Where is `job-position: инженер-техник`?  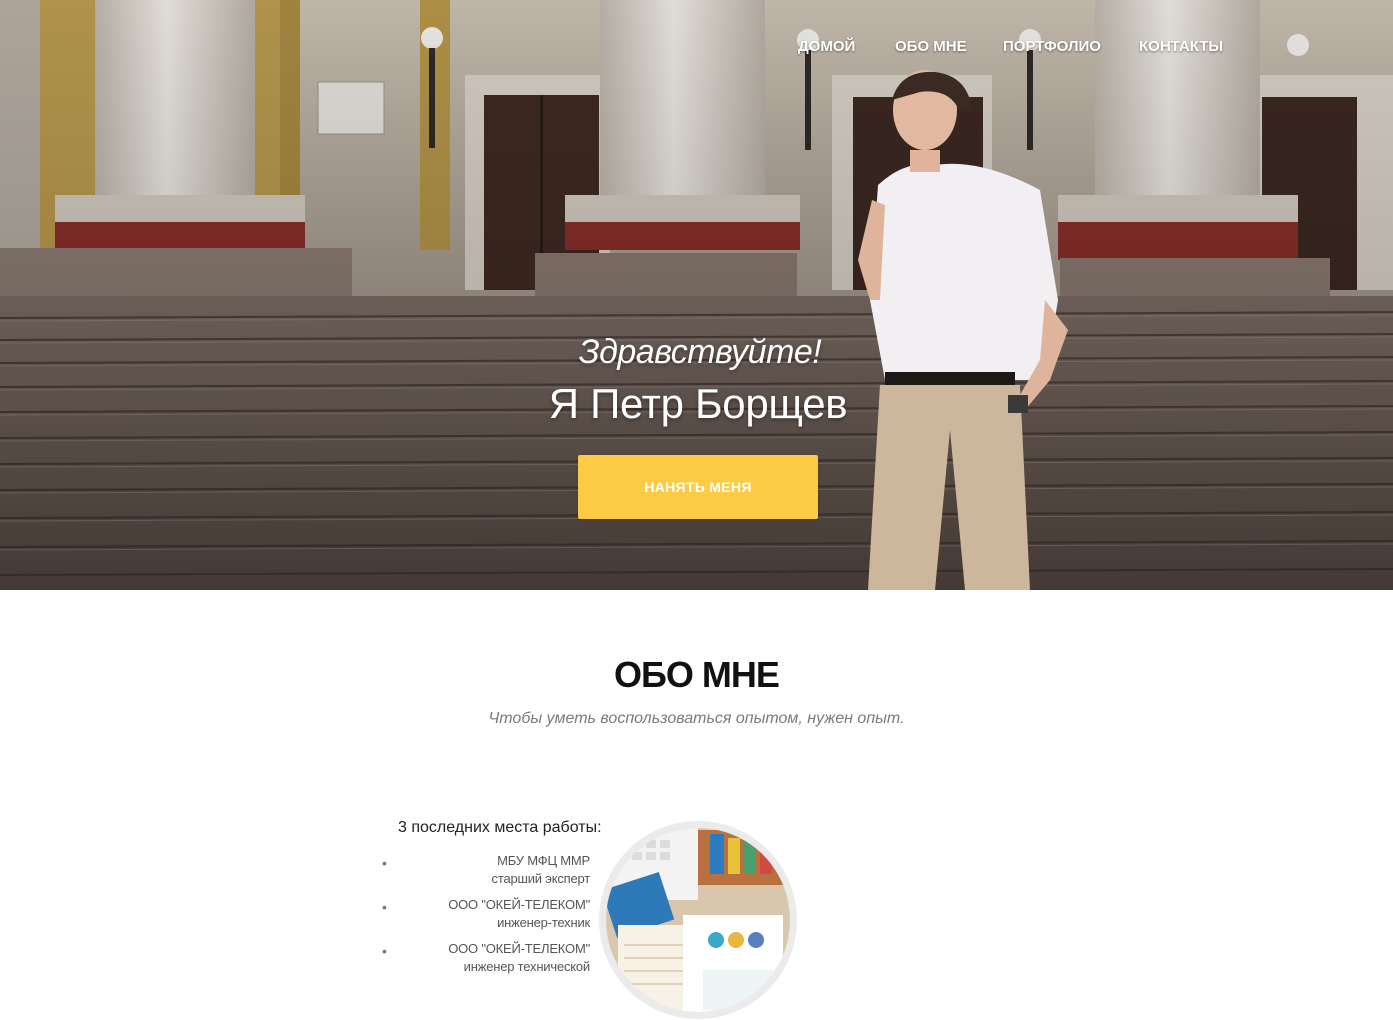 job-position: инженер-техник is located at coordinates (543, 922).